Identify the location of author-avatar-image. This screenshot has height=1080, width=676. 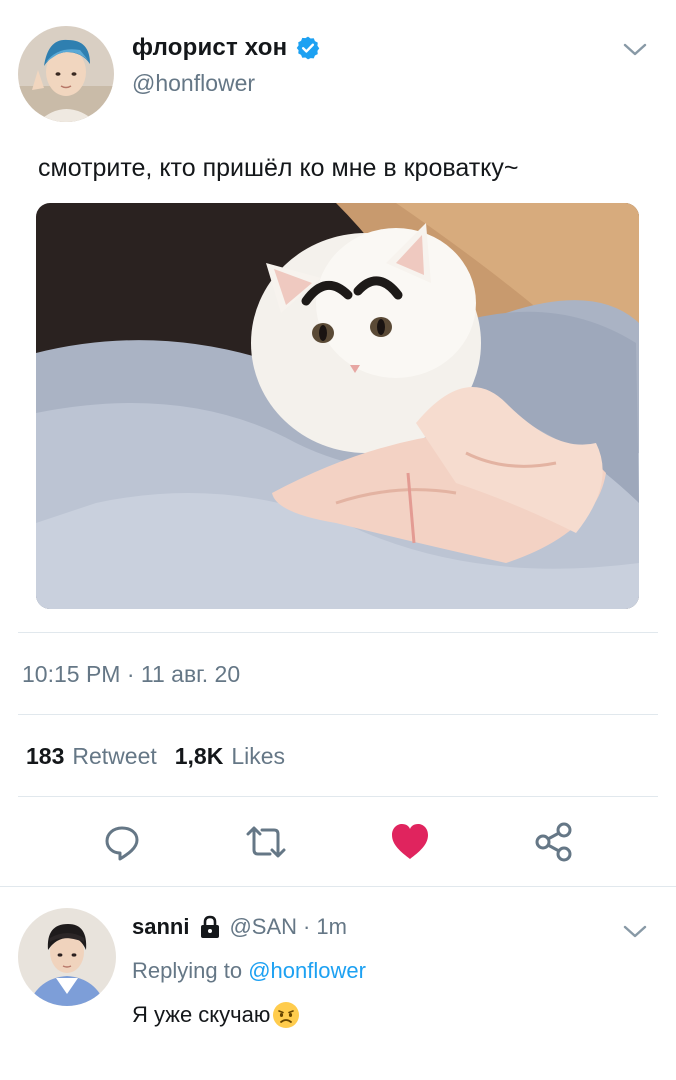
(66, 74).